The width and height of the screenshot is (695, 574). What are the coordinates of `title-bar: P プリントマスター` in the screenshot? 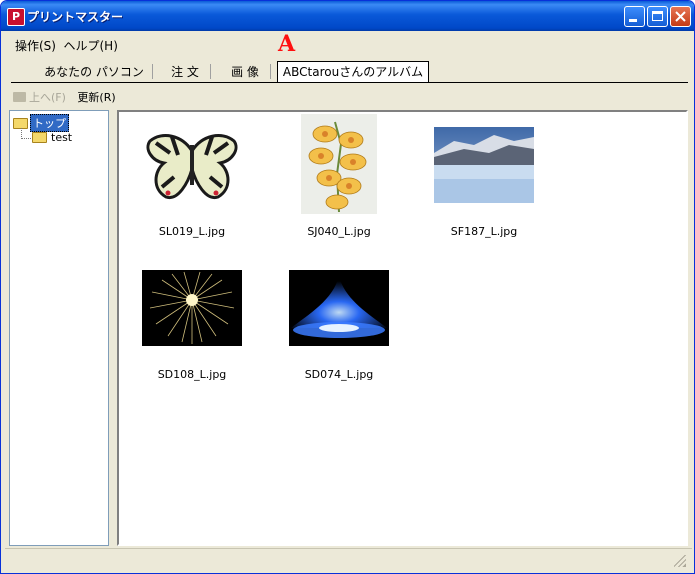 It's located at (347, 16).